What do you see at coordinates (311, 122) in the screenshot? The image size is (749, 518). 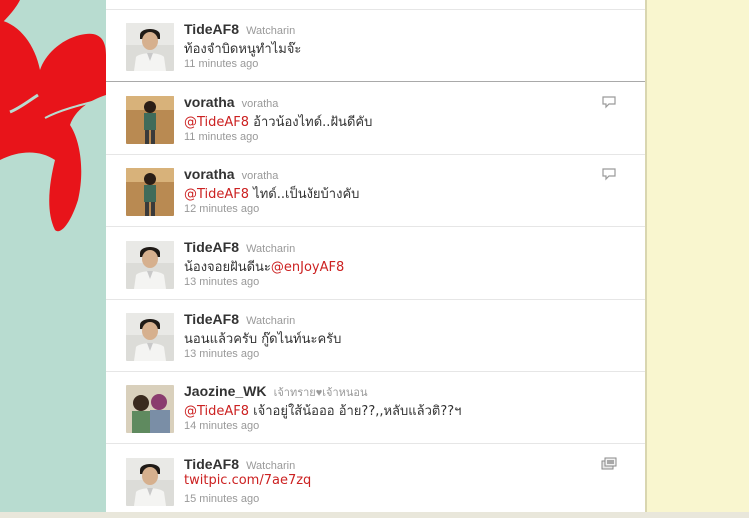 I see `tweet-text-segment: อ้าวน้องไทด์..ฝันดีคับ` at bounding box center [311, 122].